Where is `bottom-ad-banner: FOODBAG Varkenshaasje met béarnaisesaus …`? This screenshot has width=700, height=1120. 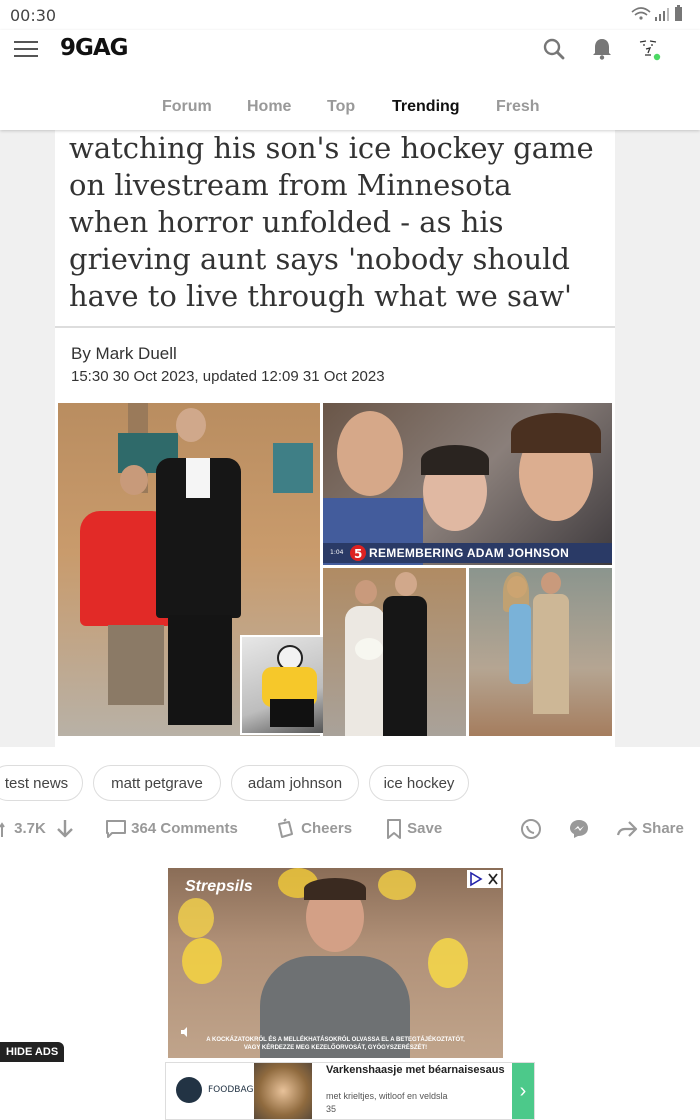 bottom-ad-banner: FOODBAG Varkenshaasje met béarnaisesaus … is located at coordinates (350, 1091).